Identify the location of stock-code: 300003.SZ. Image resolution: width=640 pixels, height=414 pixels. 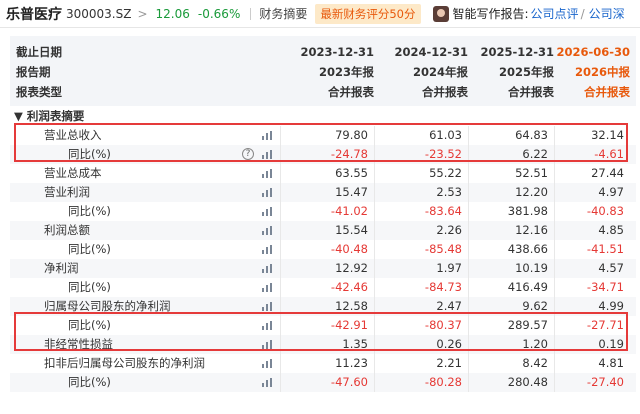
(99, 13).